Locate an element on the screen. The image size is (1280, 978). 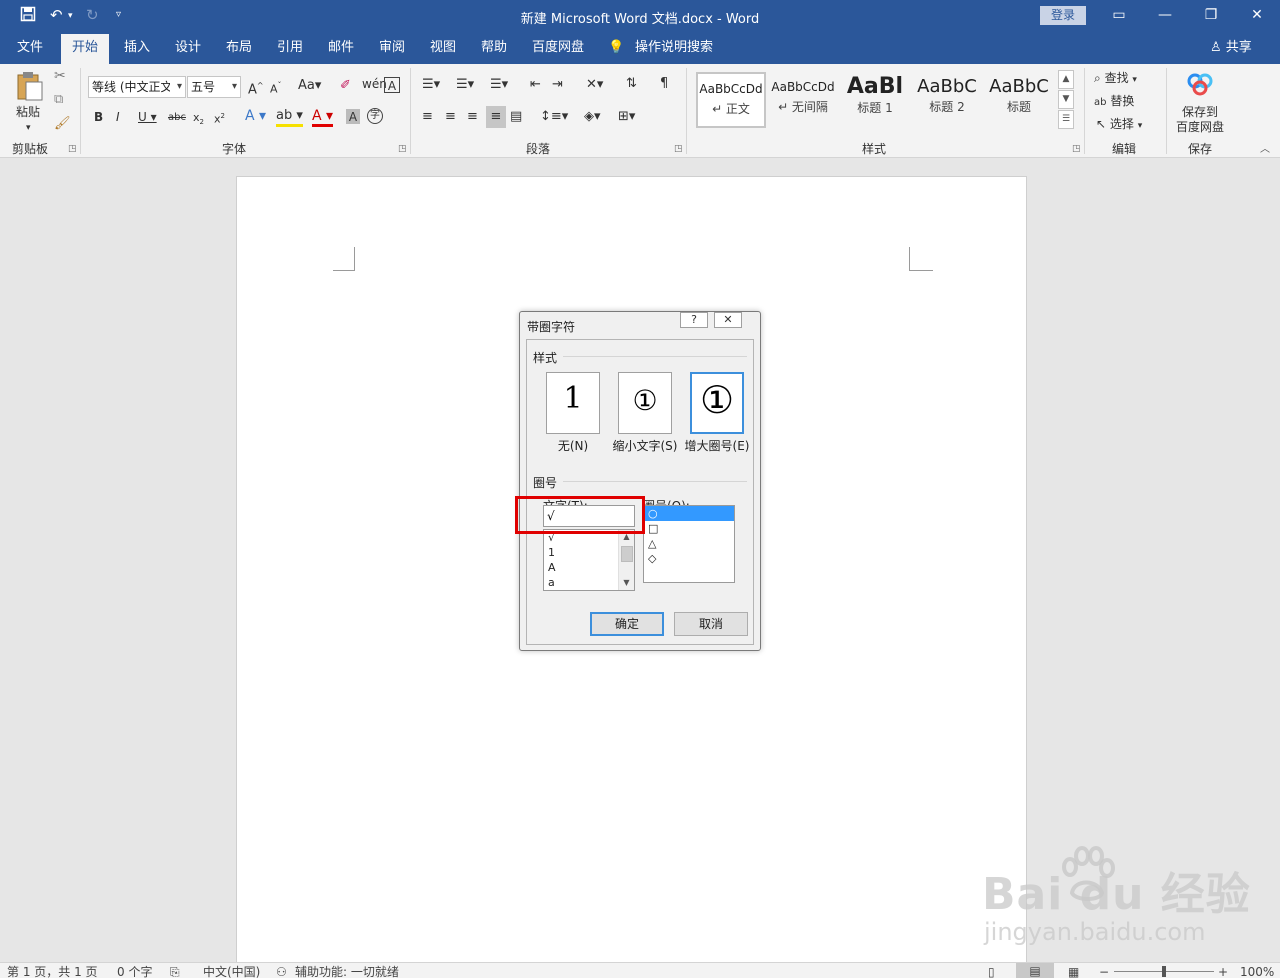
change-case-icon: Aa▾ is located at coordinates (309, 86).